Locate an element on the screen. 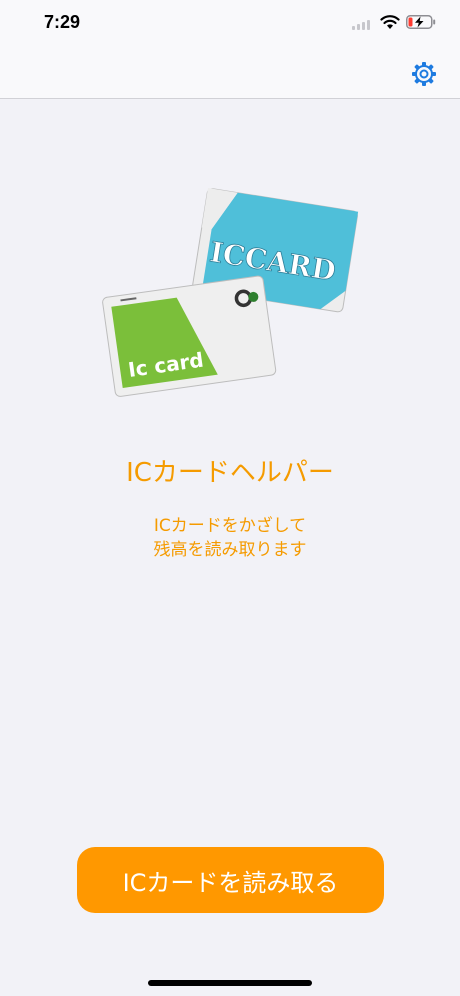 The width and height of the screenshot is (460, 996). cellular-signal-icon is located at coordinates (363, 25).